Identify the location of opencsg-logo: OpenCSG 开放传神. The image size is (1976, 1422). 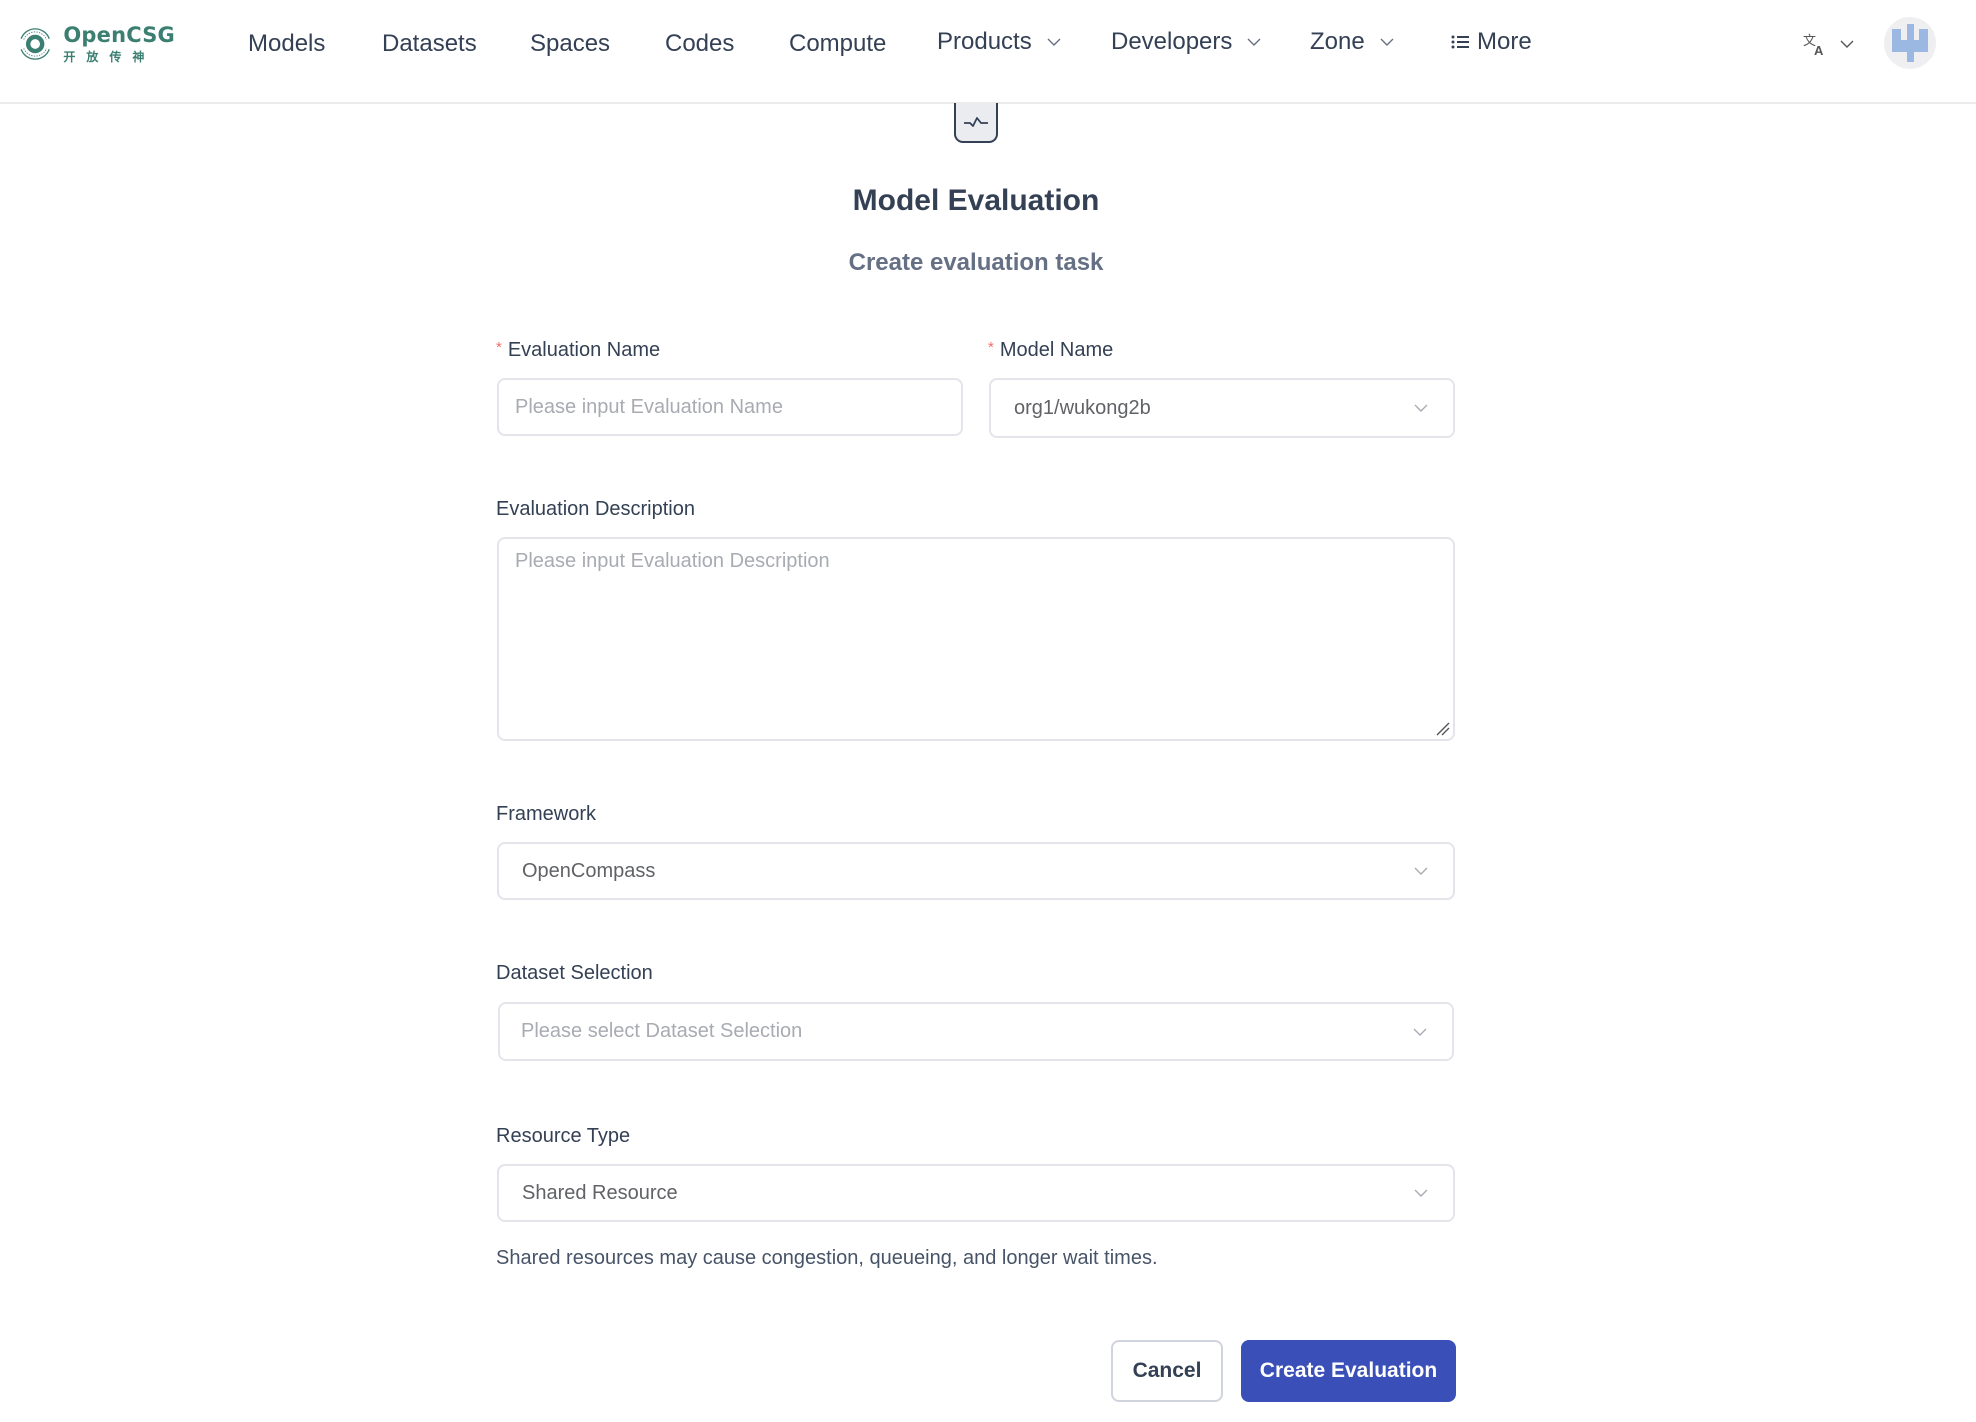
(95, 44).